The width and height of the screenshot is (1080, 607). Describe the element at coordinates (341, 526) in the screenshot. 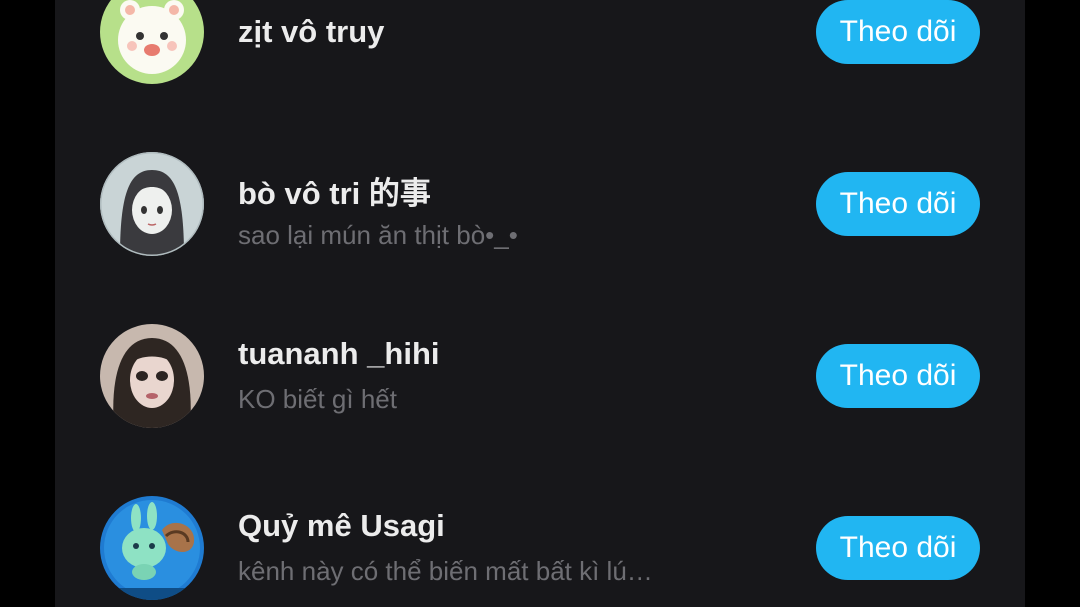

I see `user-name: Quỷ mê Usagi` at that location.